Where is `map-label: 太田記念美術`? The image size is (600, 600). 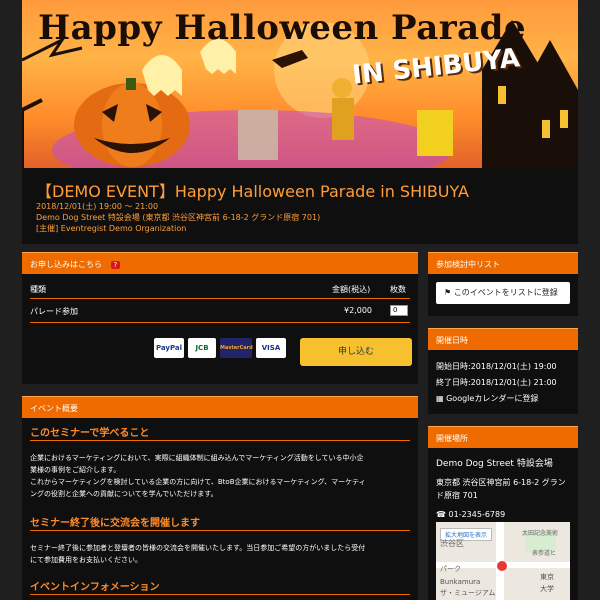
map-label: 太田記念美術 is located at coordinates (540, 533).